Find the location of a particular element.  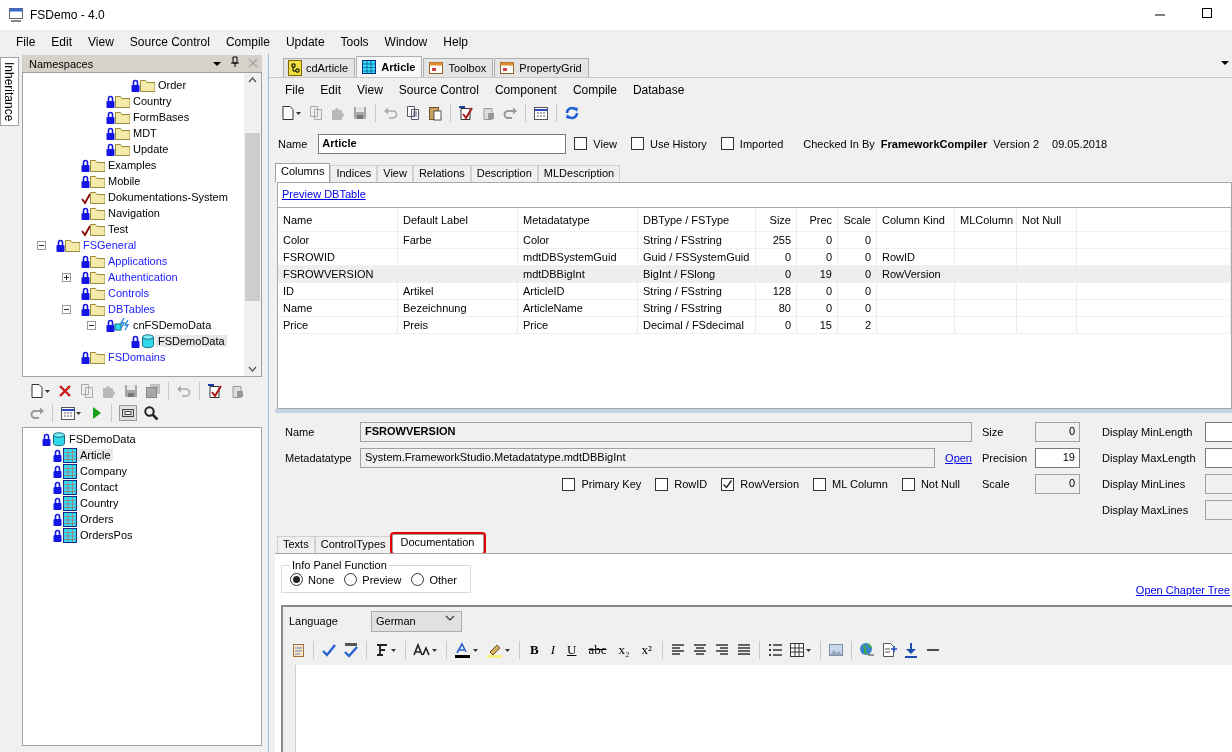

menu-item: Update is located at coordinates (305, 42).